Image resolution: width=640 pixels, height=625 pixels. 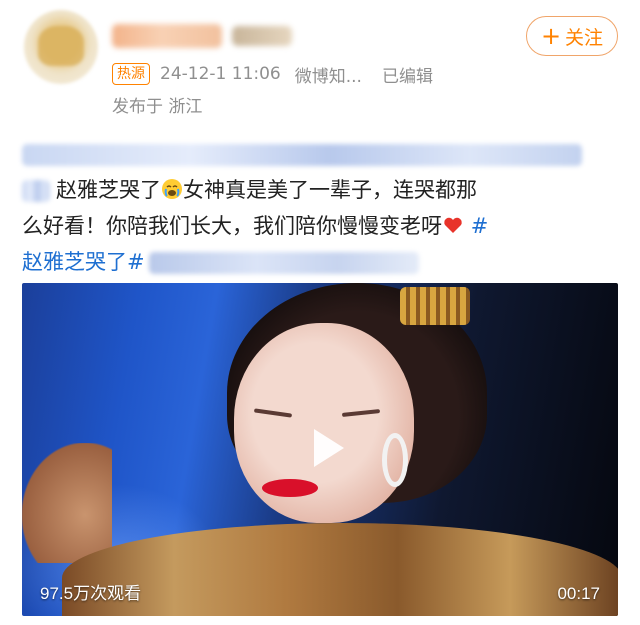 I want to click on post-line-3: 么好看！你陪我们长大，我们陪你慢慢变老呀 #, so click(x=322, y=226).